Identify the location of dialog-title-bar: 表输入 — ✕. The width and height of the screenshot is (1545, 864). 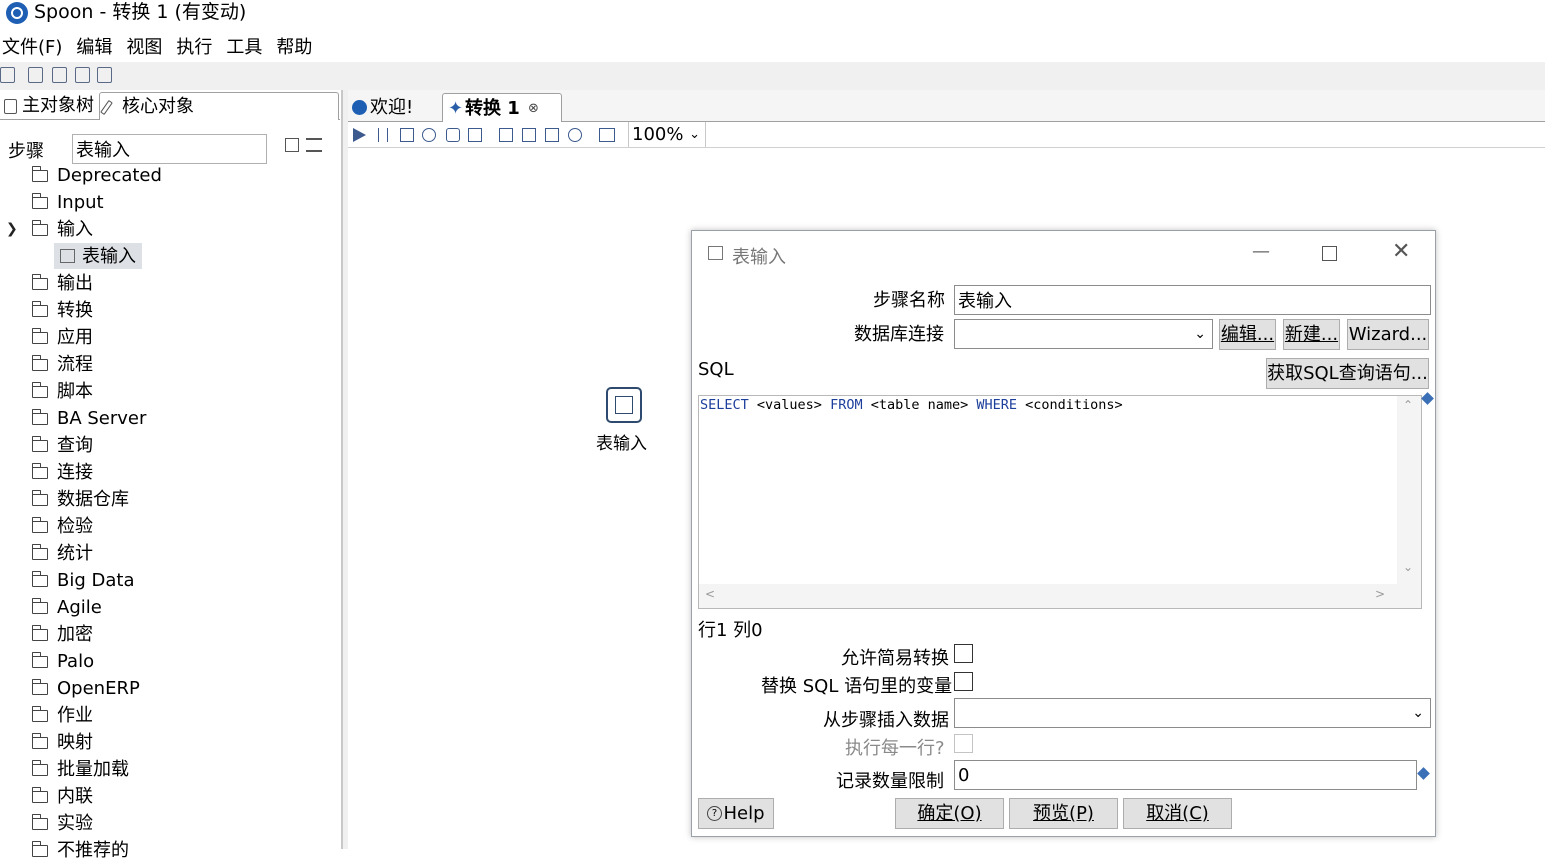
(1063, 253).